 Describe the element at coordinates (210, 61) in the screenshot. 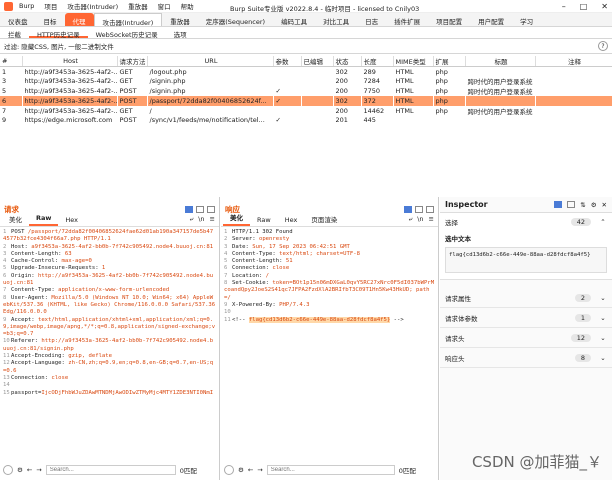

I see `col-url: URL` at that location.